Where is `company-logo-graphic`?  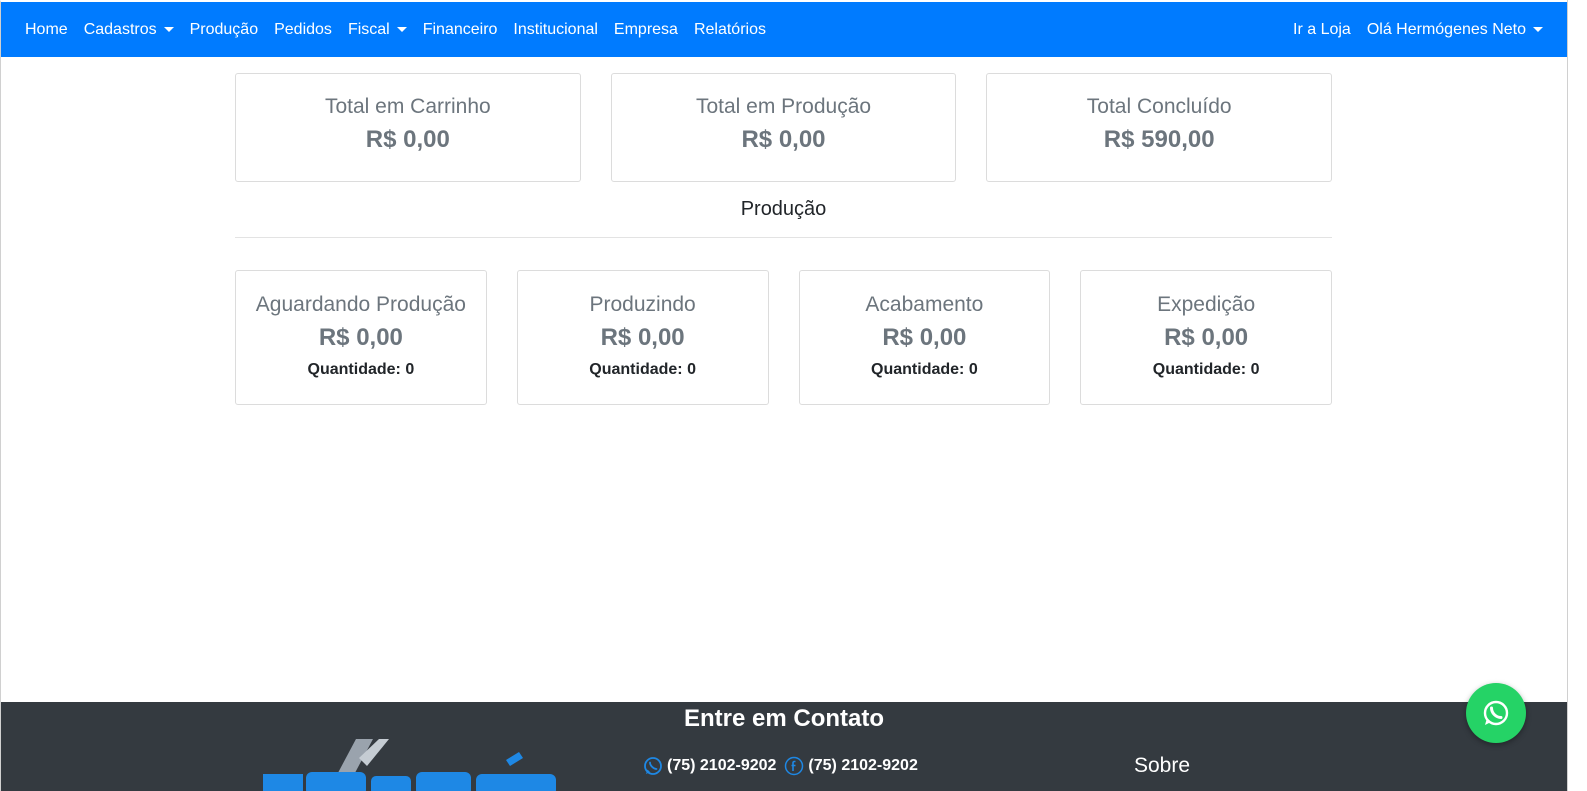 company-logo-graphic is located at coordinates (409, 765).